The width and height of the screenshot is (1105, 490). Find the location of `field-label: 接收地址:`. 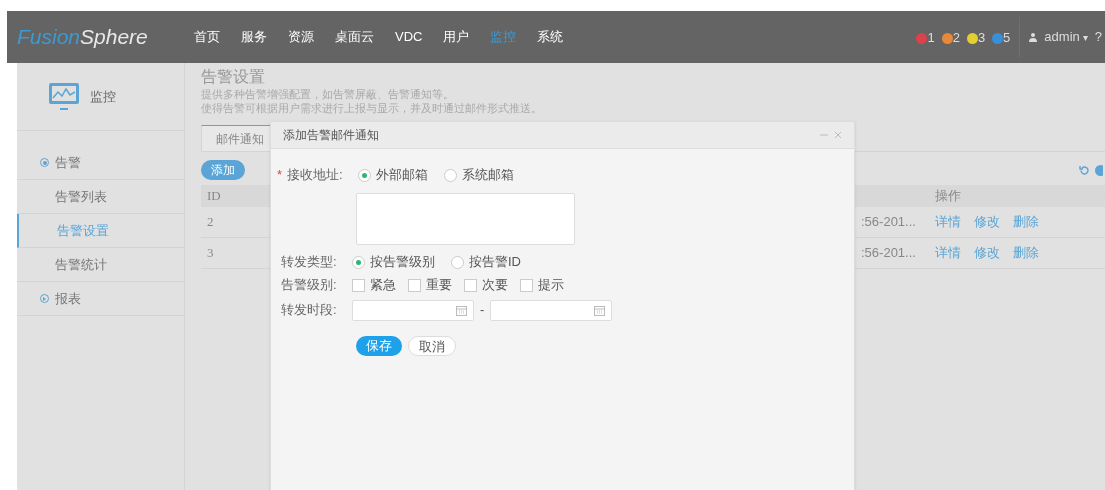

field-label: 接收地址: is located at coordinates (315, 175).